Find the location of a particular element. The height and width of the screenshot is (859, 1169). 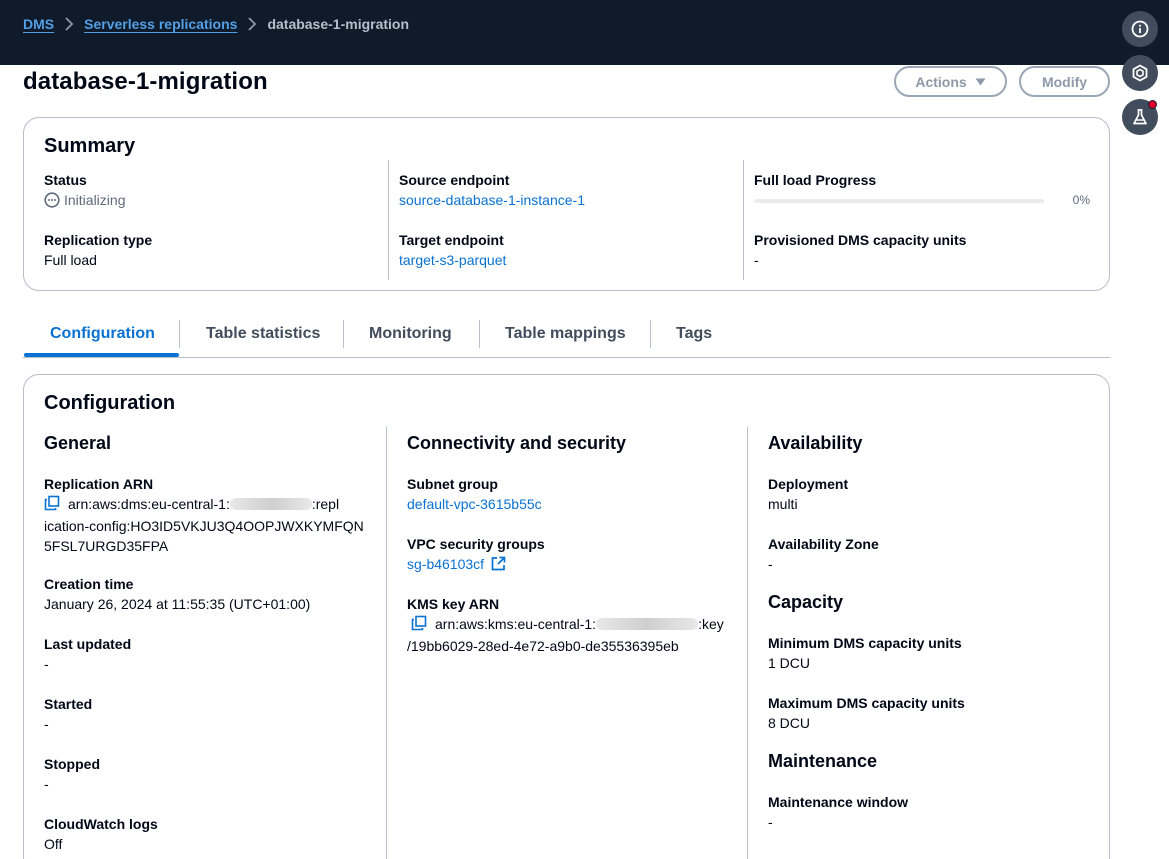

capacity-heading: Capacity is located at coordinates (806, 602).